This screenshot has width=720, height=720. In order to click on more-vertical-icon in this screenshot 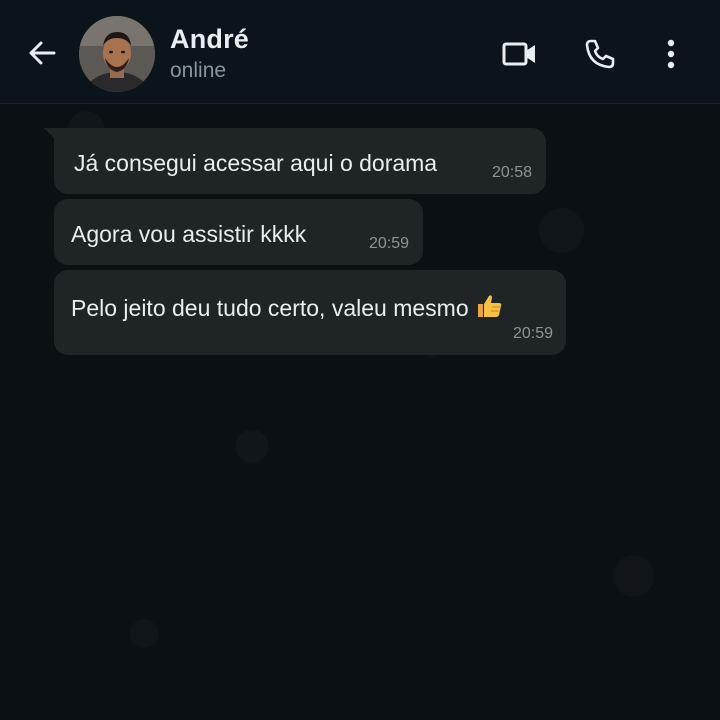, I will do `click(671, 54)`.